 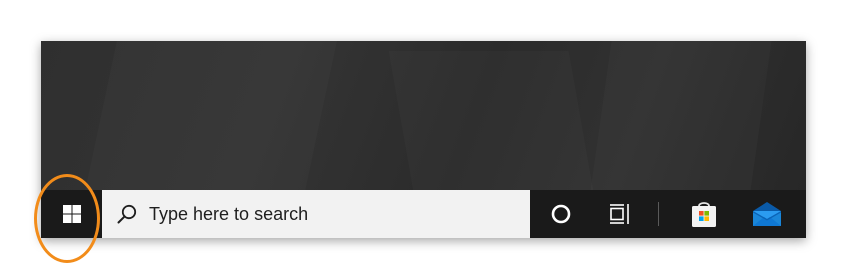 What do you see at coordinates (229, 213) in the screenshot?
I see `search-placeholder: Type here to search` at bounding box center [229, 213].